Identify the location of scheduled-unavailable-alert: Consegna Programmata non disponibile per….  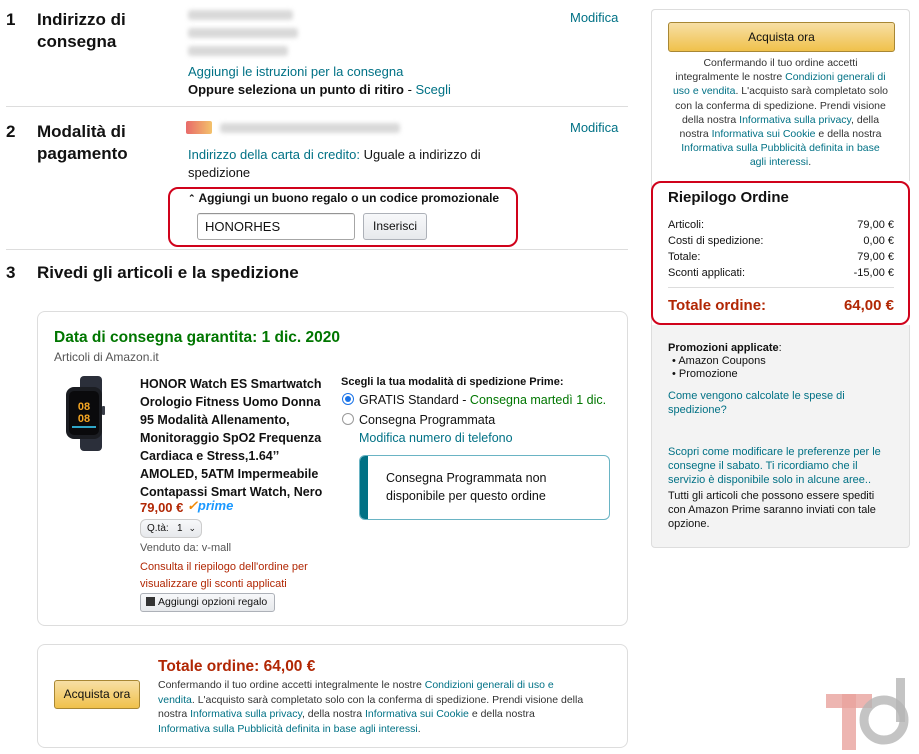
(484, 487).